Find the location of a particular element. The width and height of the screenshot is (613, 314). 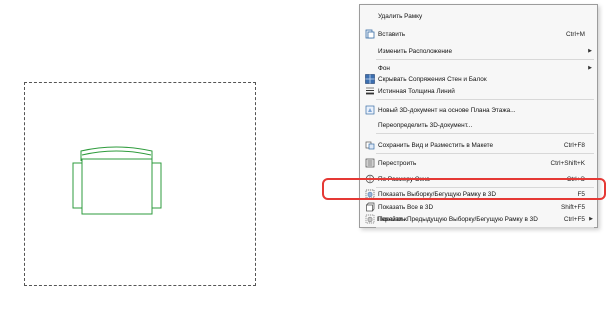

rebuild-icon is located at coordinates (369, 163).